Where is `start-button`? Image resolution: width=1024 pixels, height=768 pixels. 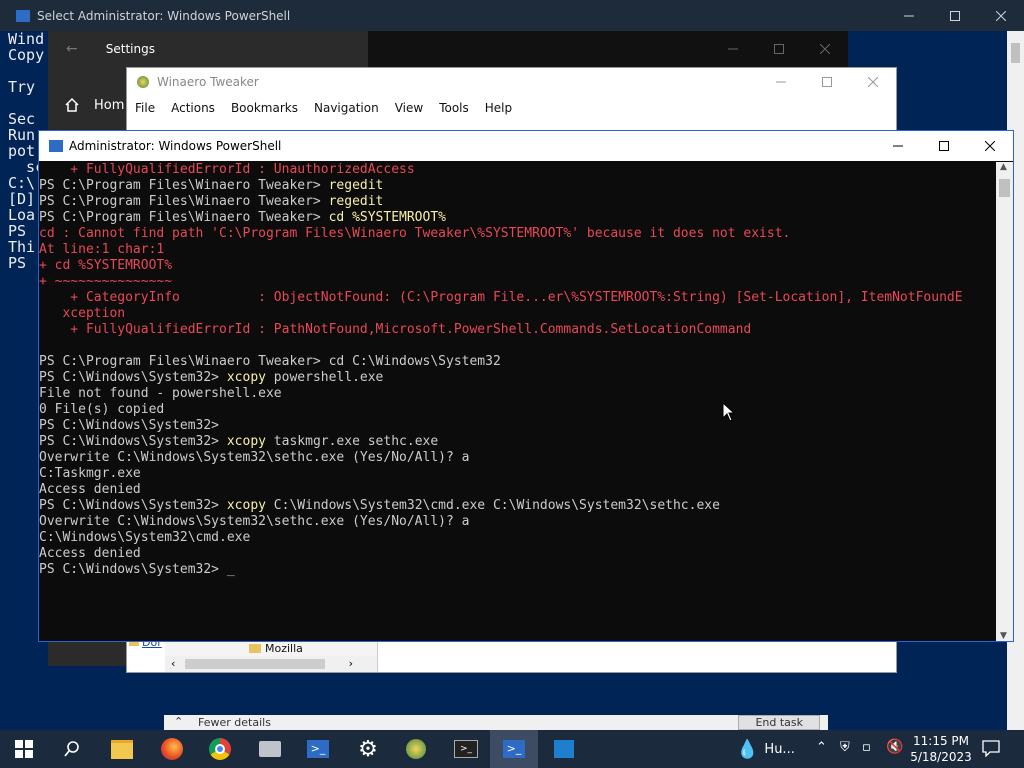 start-button is located at coordinates (24, 749).